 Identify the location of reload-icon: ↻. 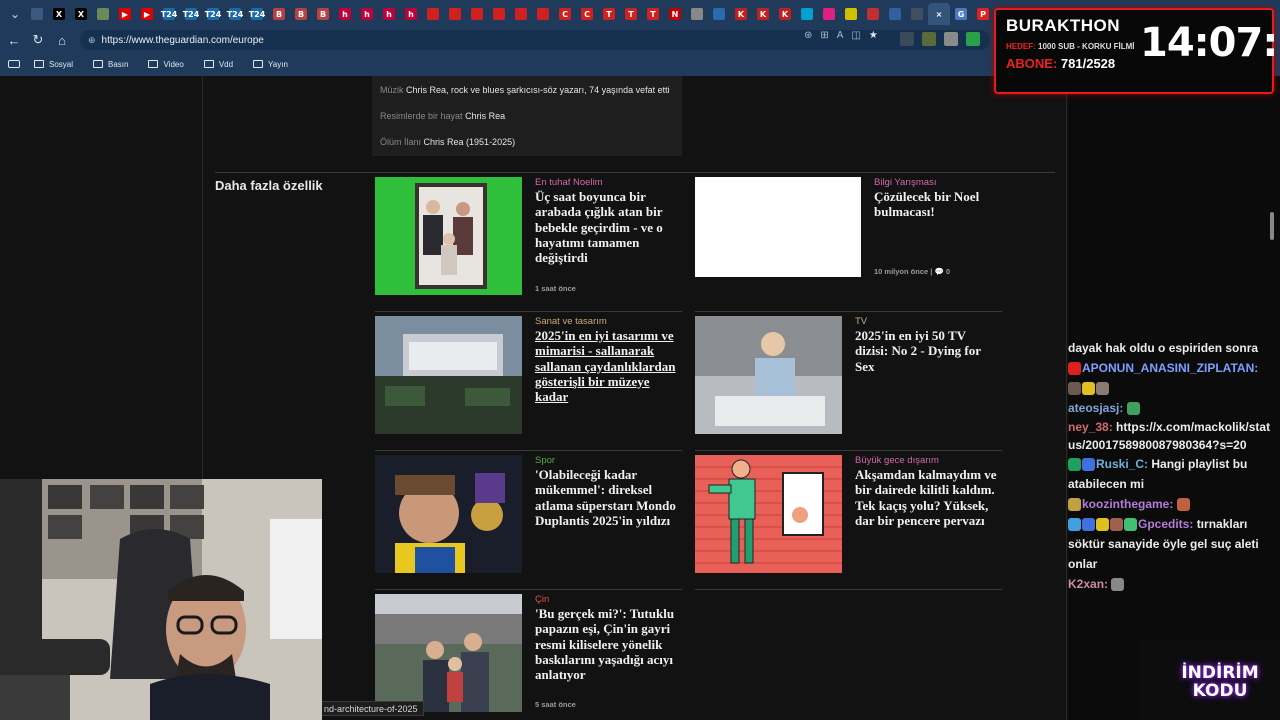
(38, 40).